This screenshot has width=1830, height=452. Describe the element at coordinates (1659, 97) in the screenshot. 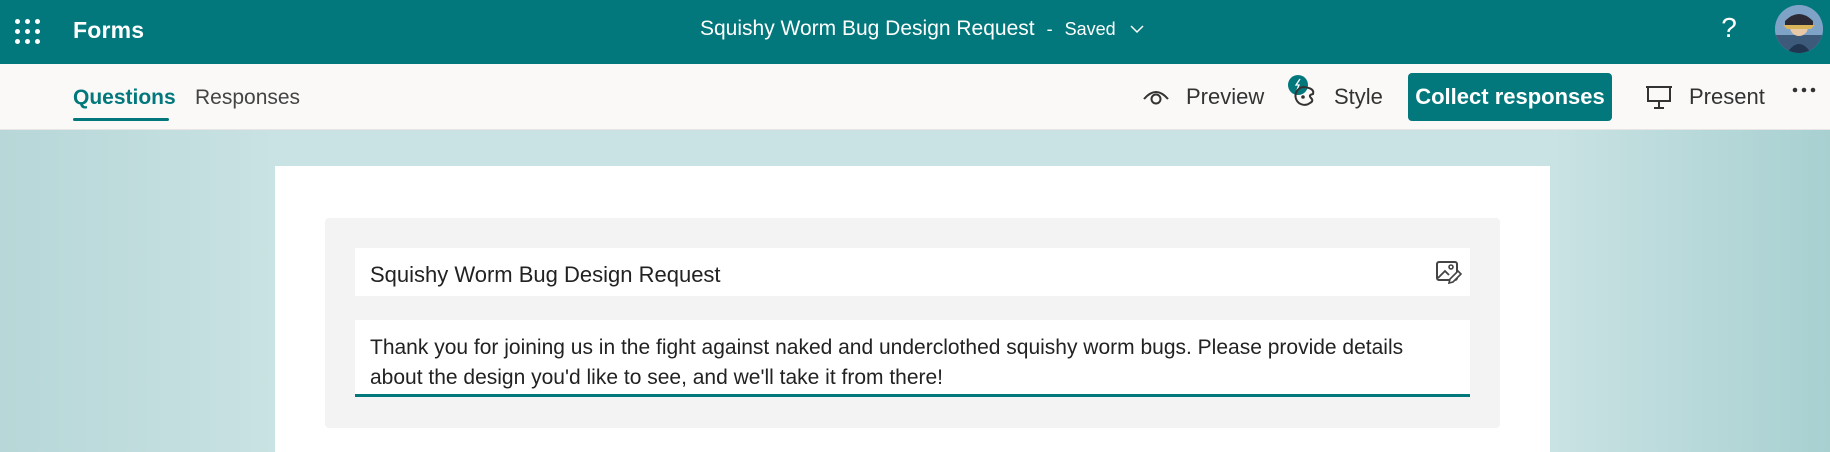

I see `present-icon` at that location.